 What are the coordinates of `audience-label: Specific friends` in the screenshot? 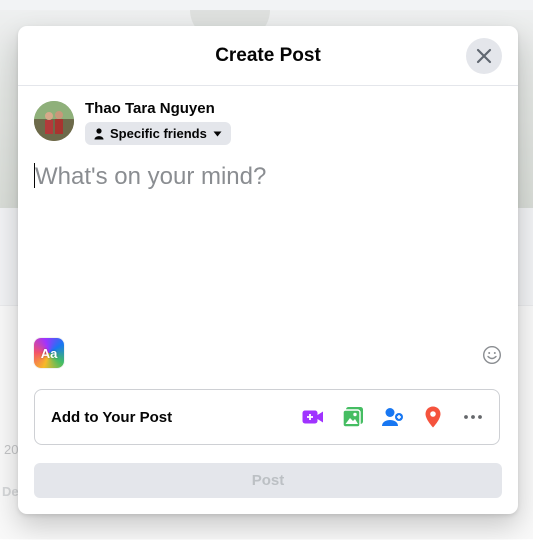 It's located at (158, 133).